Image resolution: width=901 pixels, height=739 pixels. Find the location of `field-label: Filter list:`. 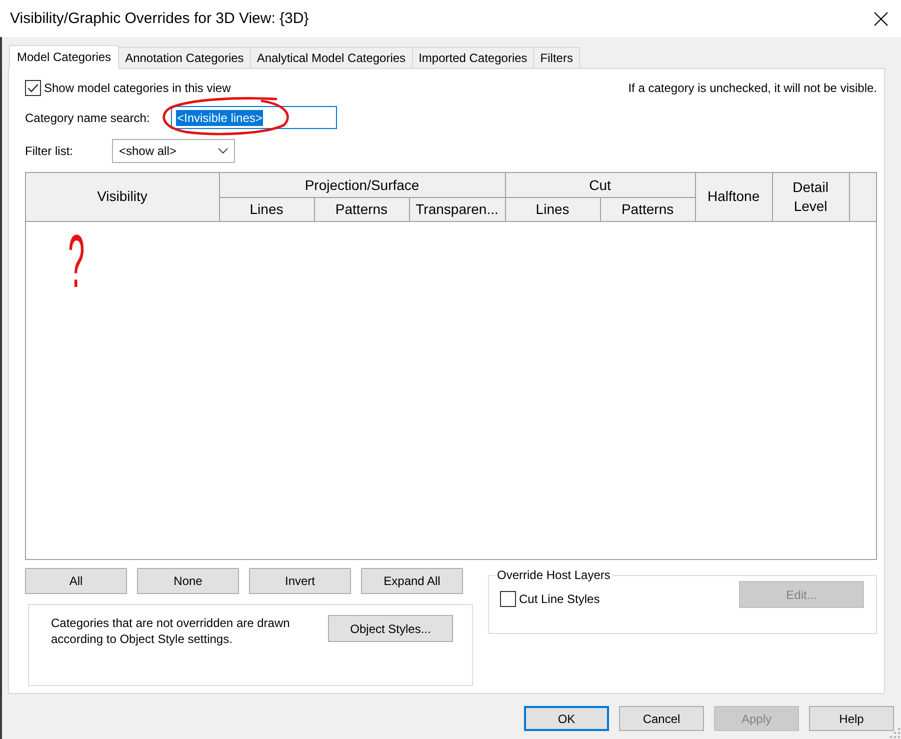

field-label: Filter list: is located at coordinates (49, 151).